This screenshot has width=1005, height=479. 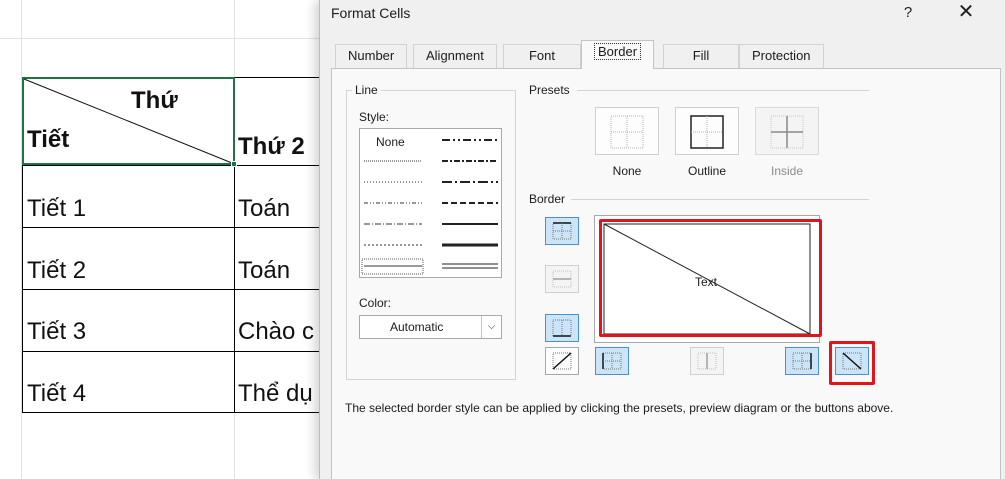 I want to click on gridline, so click(x=165, y=38).